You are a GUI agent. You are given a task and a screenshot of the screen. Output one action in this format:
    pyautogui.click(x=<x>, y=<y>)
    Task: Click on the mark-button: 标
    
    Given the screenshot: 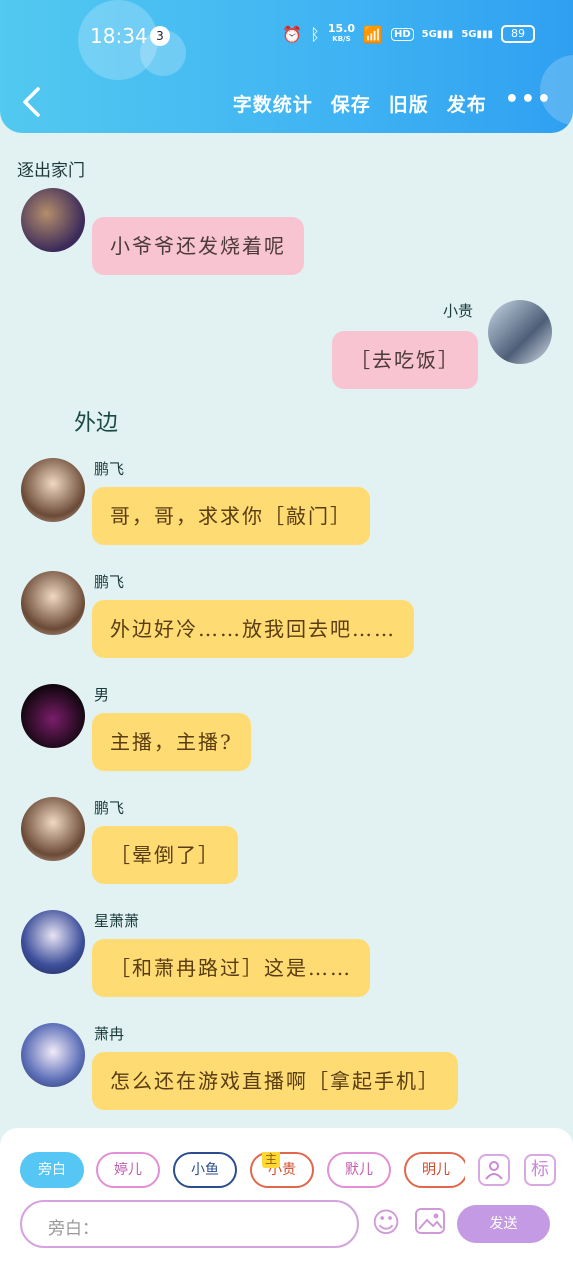 What is the action you would take?
    pyautogui.click(x=540, y=1170)
    